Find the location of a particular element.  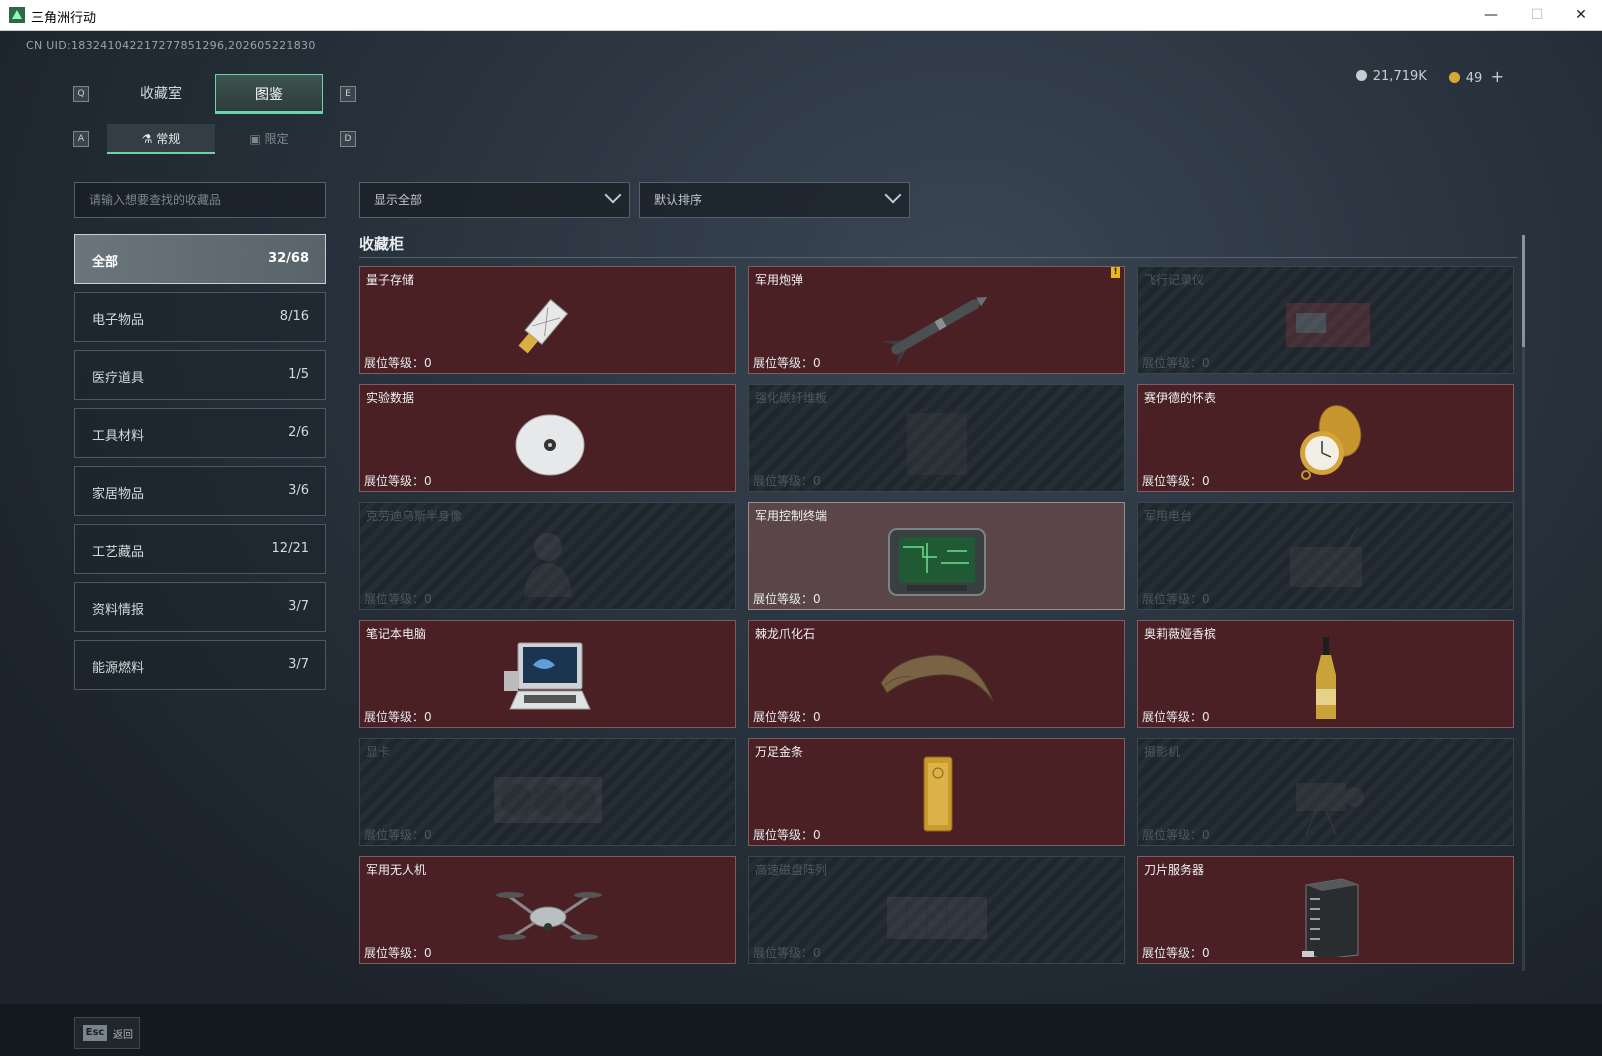

item-card: 克劳迪乌斯半身像 展位等级：0 is located at coordinates (547, 556).